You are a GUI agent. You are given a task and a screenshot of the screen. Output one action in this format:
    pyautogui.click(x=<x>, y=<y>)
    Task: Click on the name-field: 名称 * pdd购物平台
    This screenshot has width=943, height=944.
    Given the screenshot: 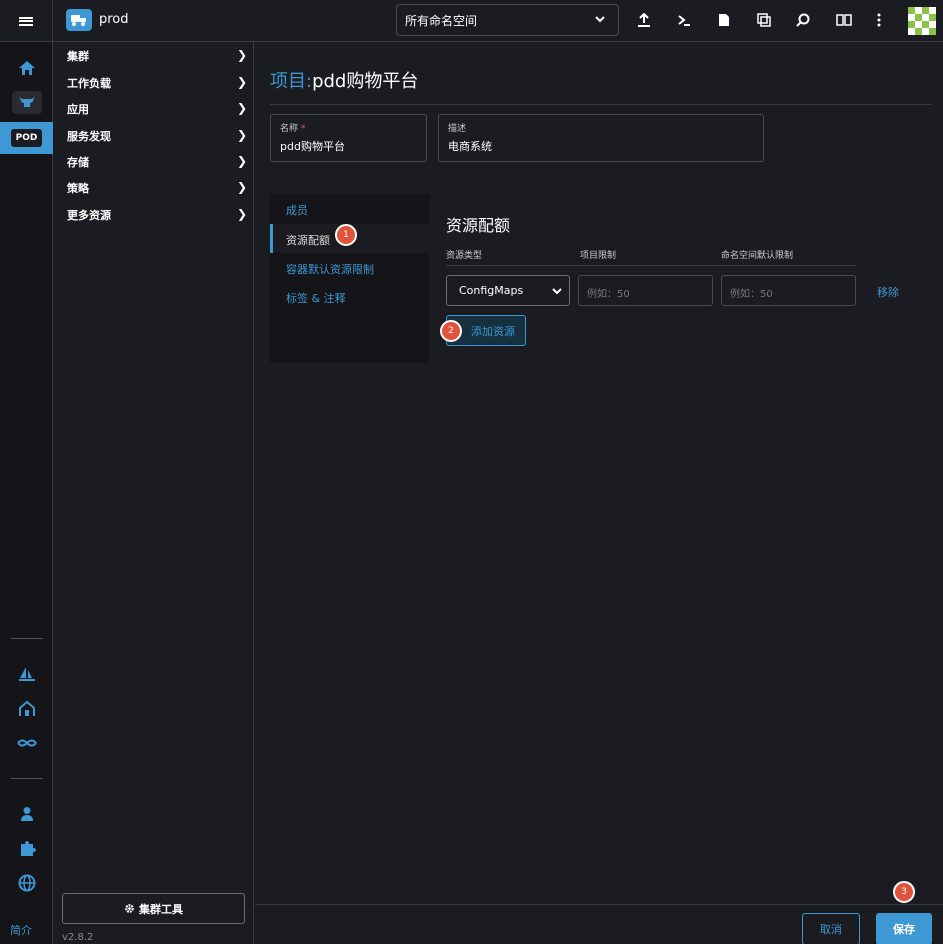 What is the action you would take?
    pyautogui.click(x=348, y=138)
    